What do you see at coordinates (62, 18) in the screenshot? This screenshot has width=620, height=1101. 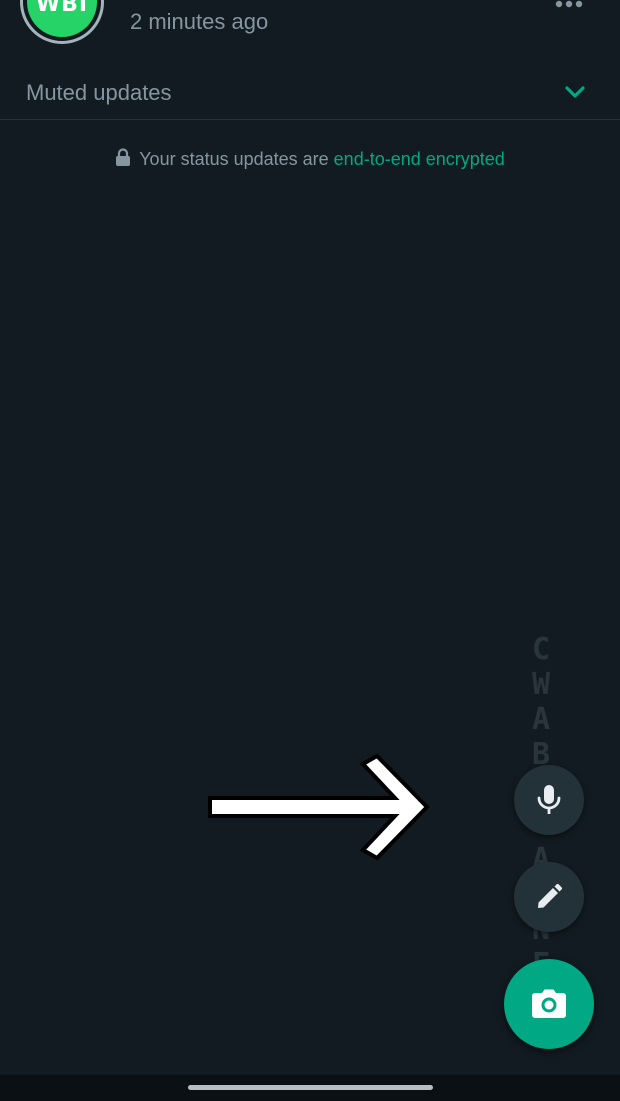 I see `avatar-image: WBI` at bounding box center [62, 18].